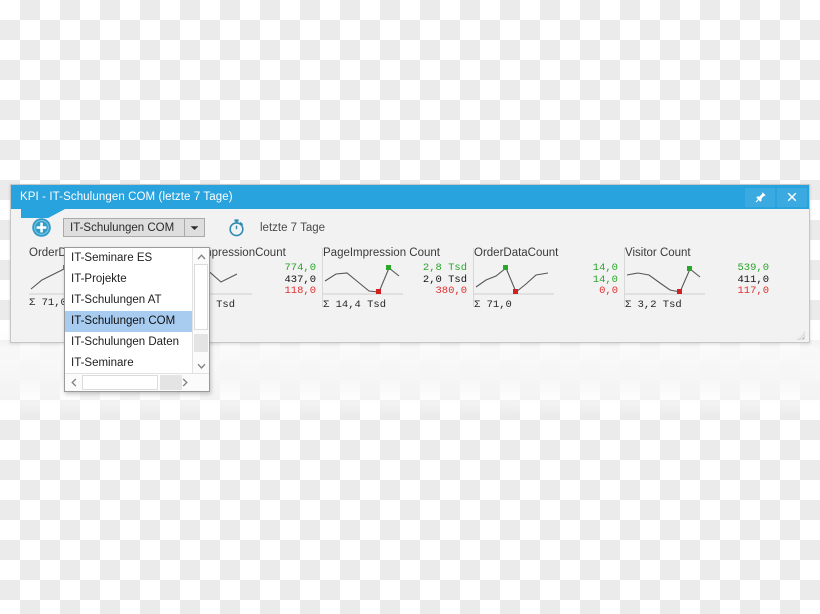 This screenshot has width=820, height=614. Describe the element at coordinates (381, 253) in the screenshot. I see `kpi-title: PageImpression Count` at that location.